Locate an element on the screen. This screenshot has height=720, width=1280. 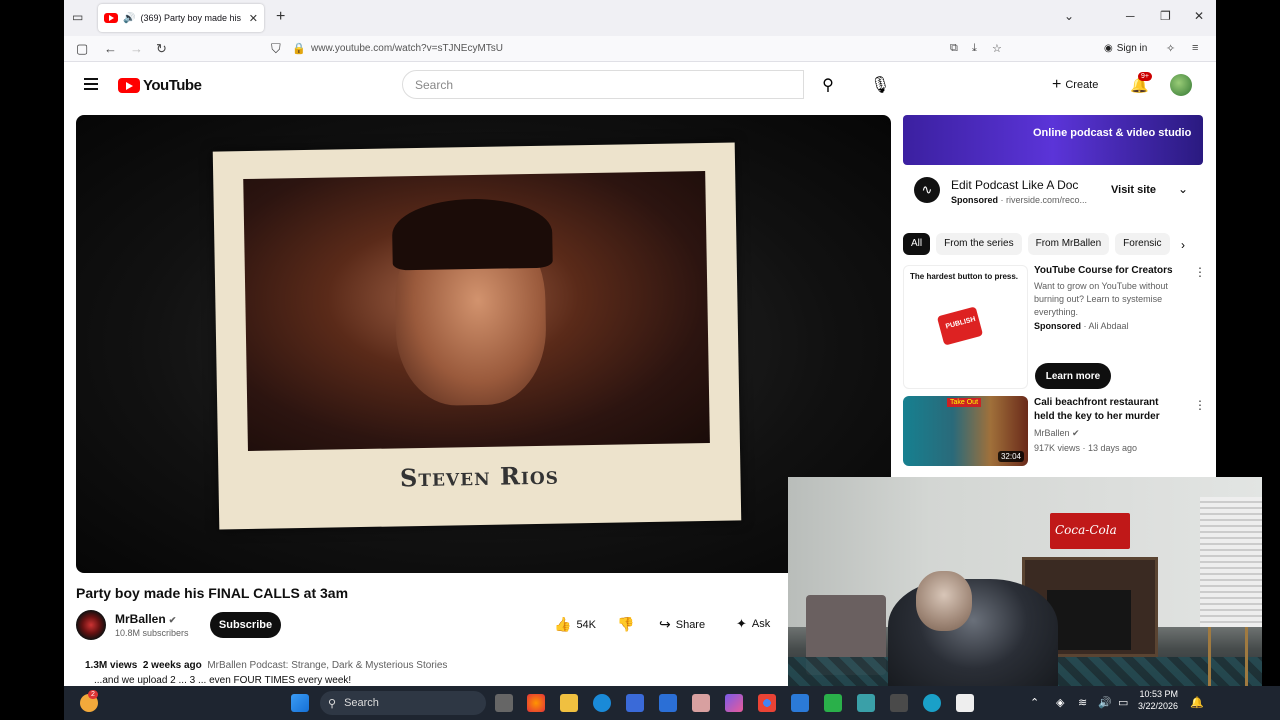
network-icon: ◈ is located at coordinates (1060, 702).